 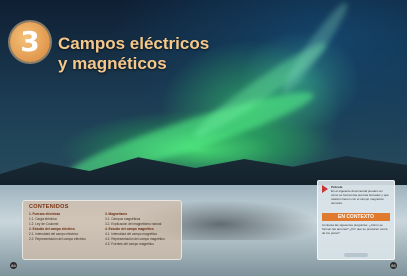 I want to click on aurora-light, so click(x=315, y=49).